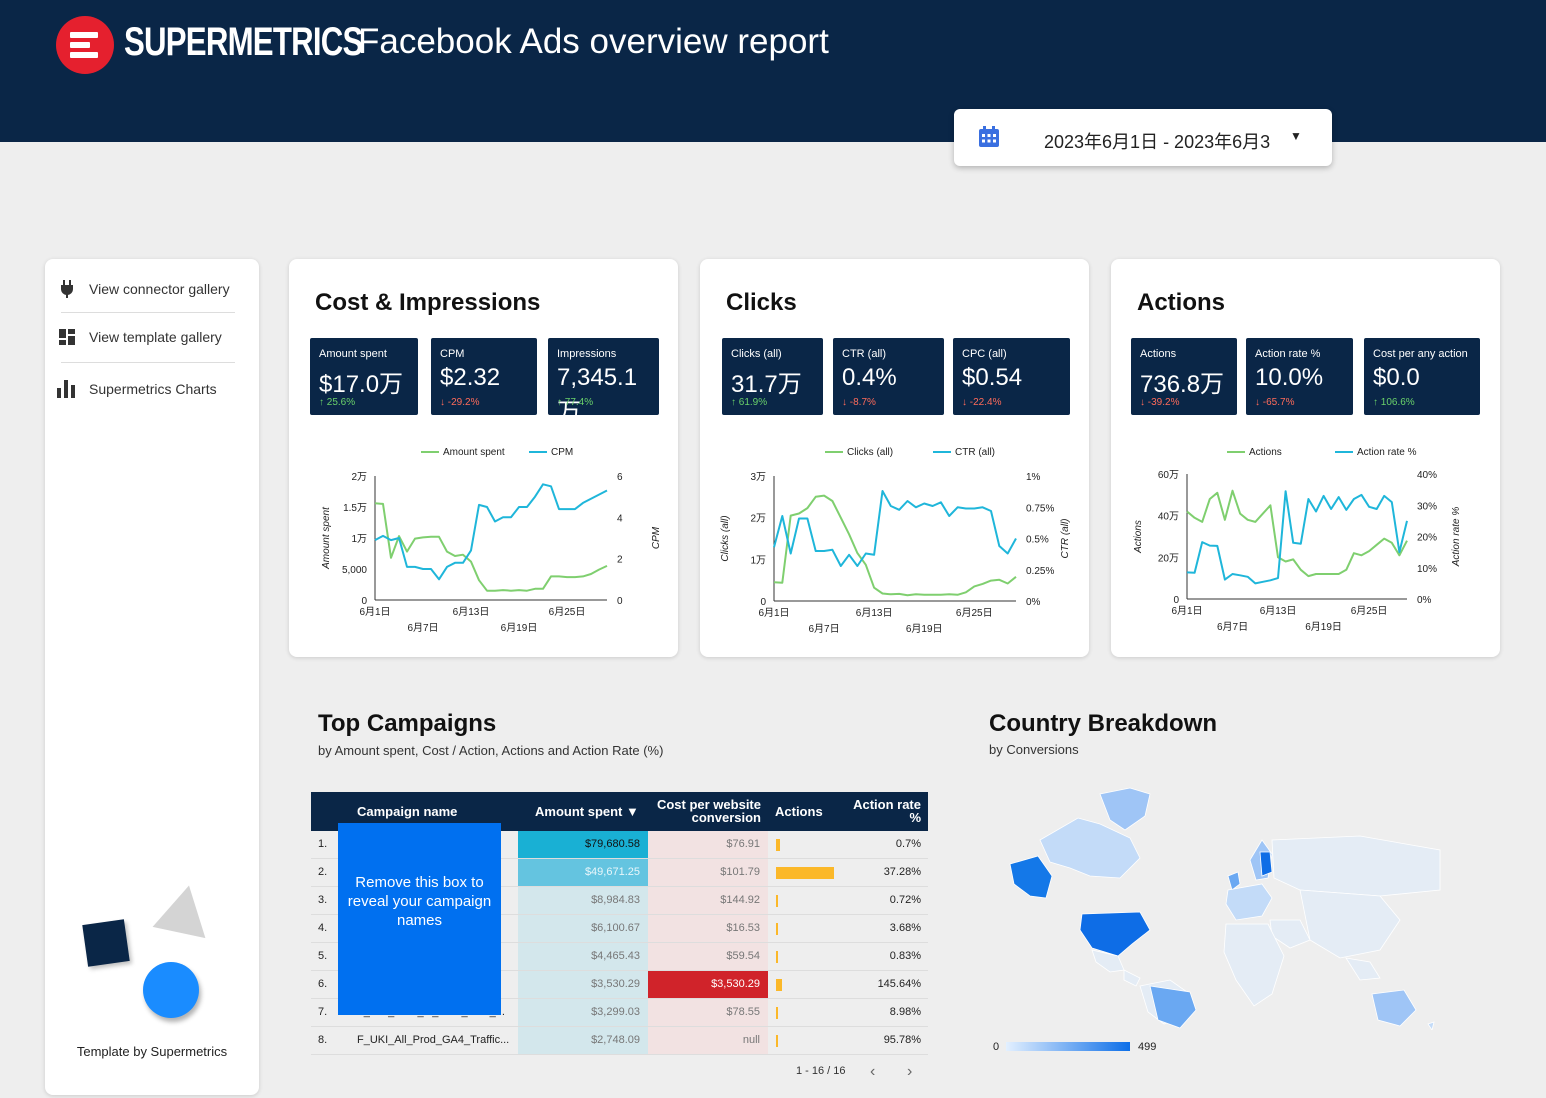 The image size is (1546, 1098). Describe the element at coordinates (1160, 402) in the screenshot. I see `kpi-delta: ↓ -39.2%` at that location.